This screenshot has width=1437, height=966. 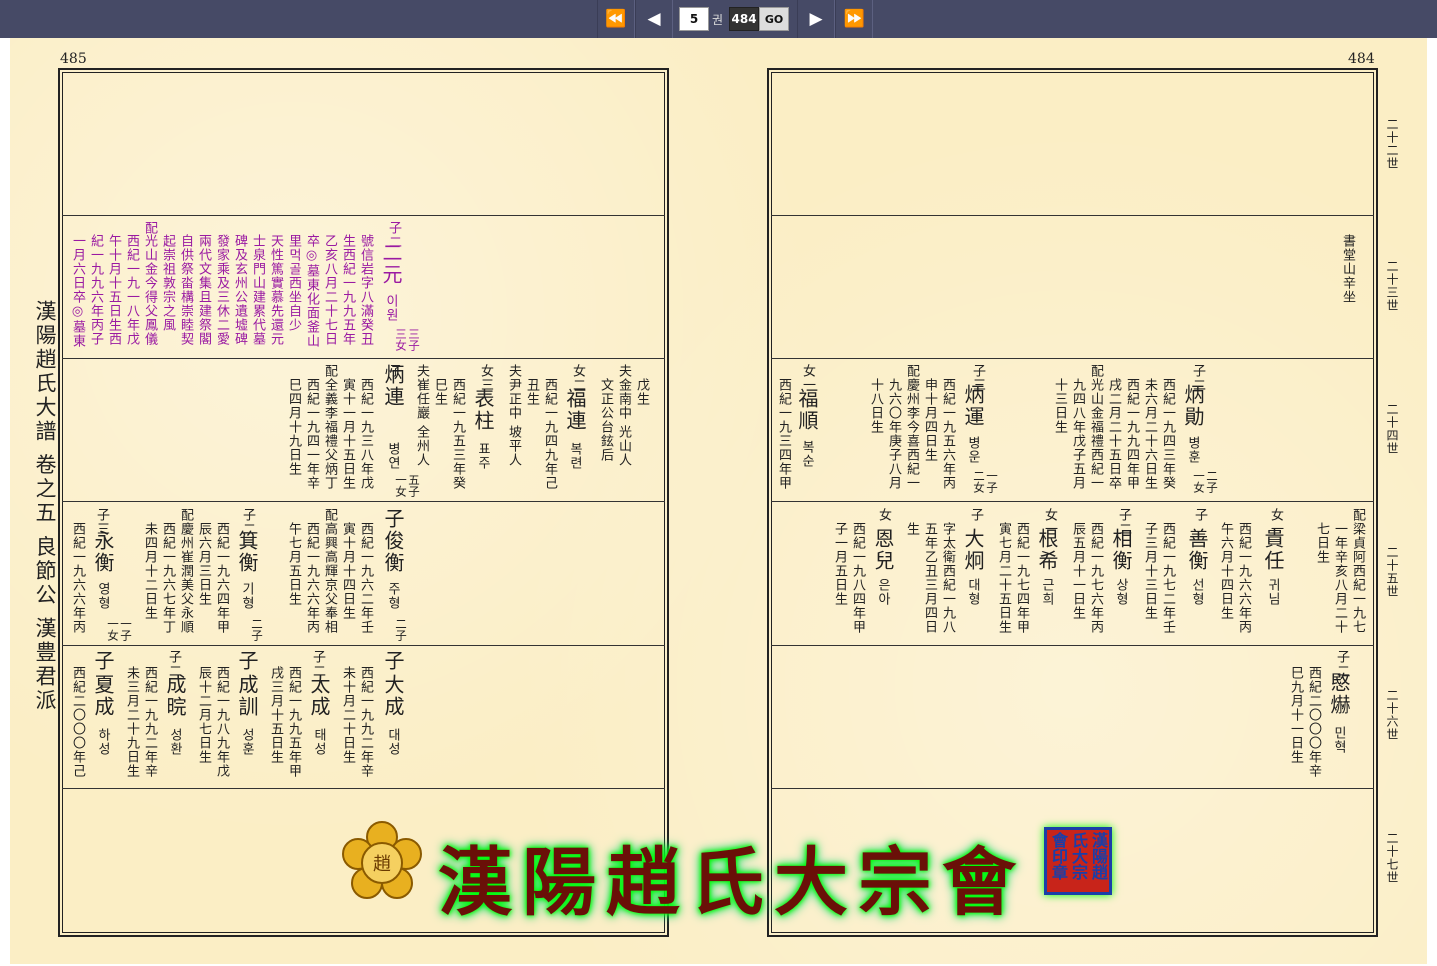 What do you see at coordinates (45, 507) in the screenshot?
I see `spine-title: 漢陽趙氏大譜 卷之五 良節公 漢豊君派` at bounding box center [45, 507].